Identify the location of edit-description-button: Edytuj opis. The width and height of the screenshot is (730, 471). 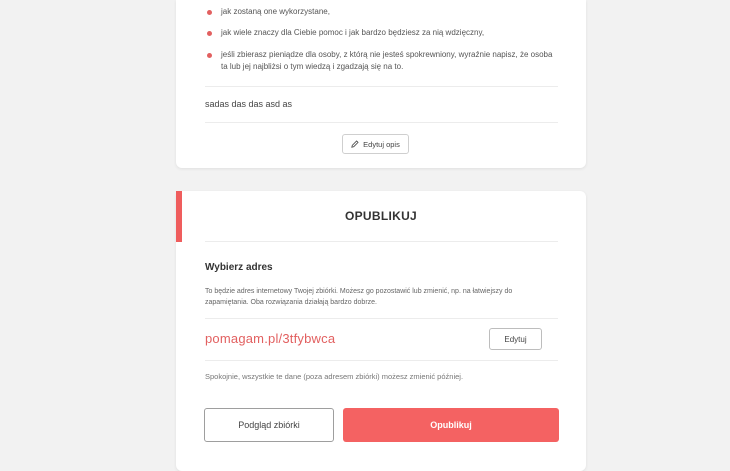
(375, 144).